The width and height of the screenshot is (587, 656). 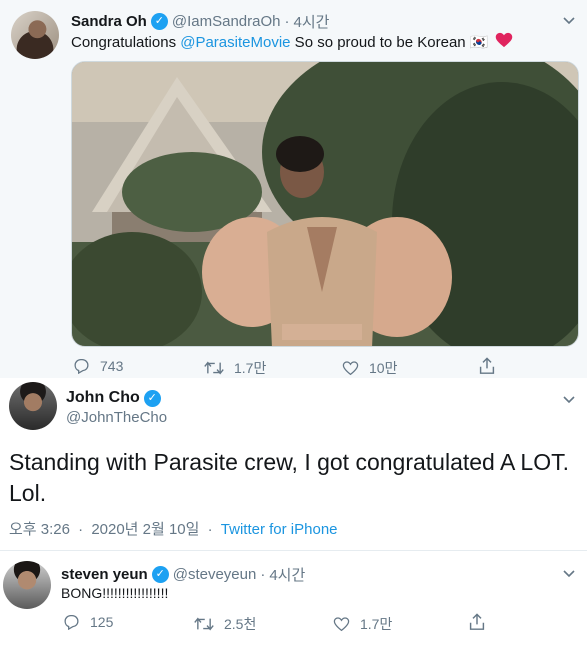 What do you see at coordinates (88, 622) in the screenshot?
I see `reply-button: 125` at bounding box center [88, 622].